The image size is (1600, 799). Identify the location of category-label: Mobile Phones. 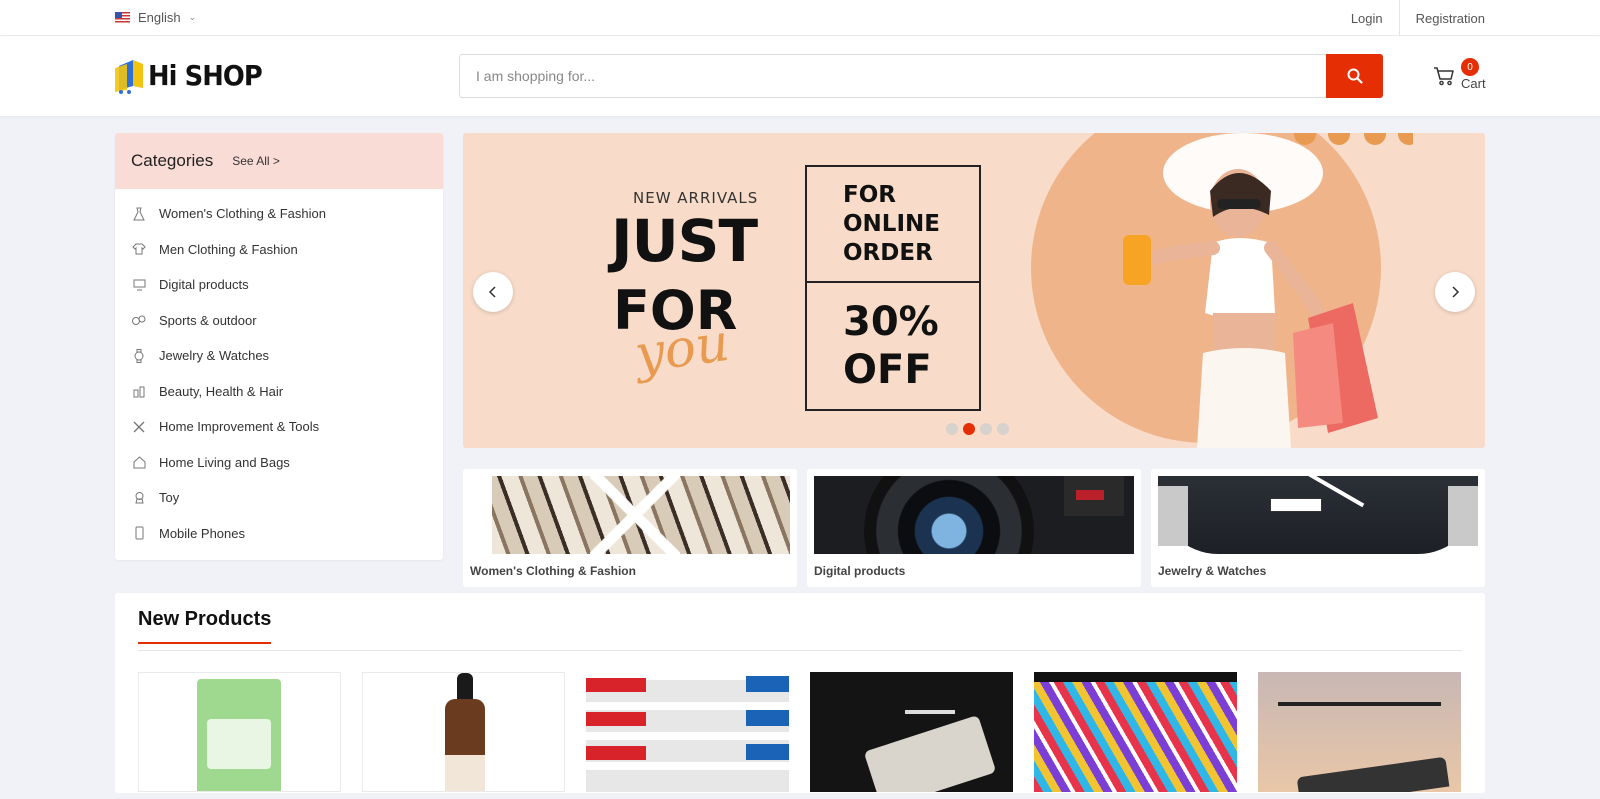
(202, 533).